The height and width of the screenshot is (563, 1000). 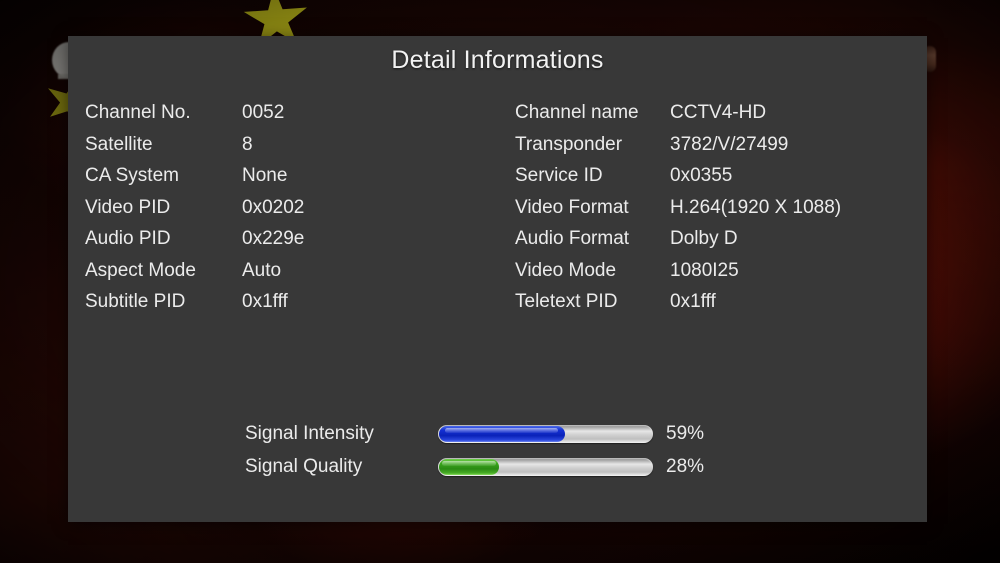 I want to click on info-row: Transponder 3782/V/27499, so click(x=678, y=150).